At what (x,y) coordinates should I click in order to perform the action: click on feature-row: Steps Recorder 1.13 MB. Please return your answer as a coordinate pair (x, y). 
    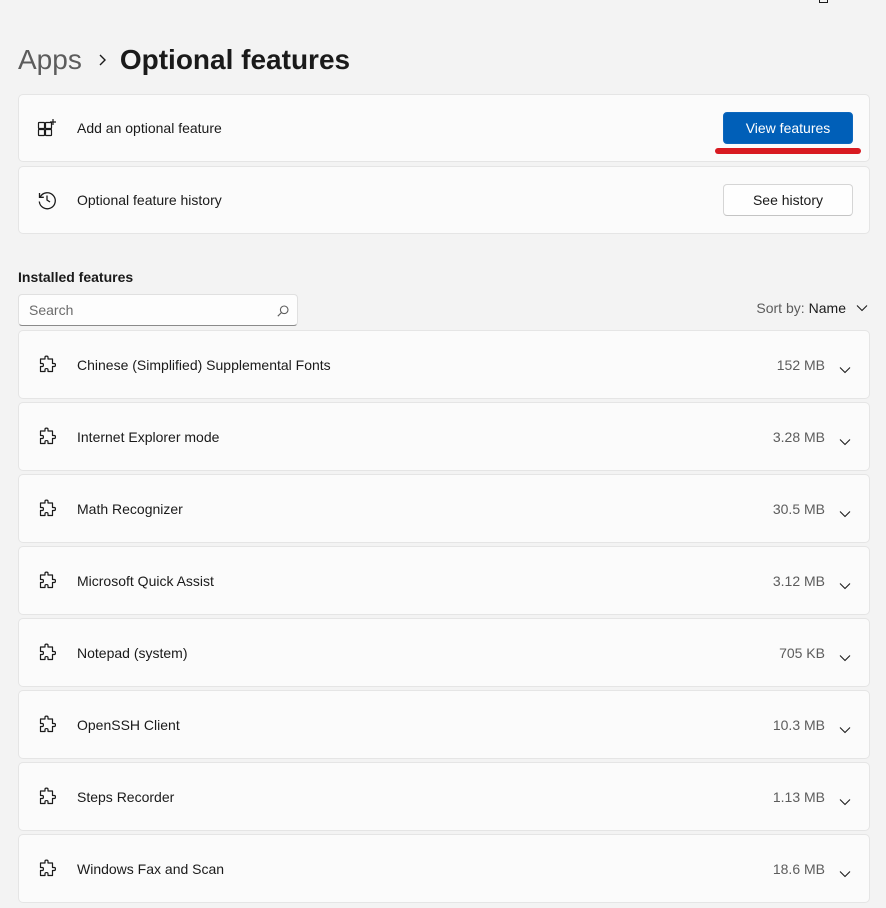
    Looking at the image, I should click on (444, 796).